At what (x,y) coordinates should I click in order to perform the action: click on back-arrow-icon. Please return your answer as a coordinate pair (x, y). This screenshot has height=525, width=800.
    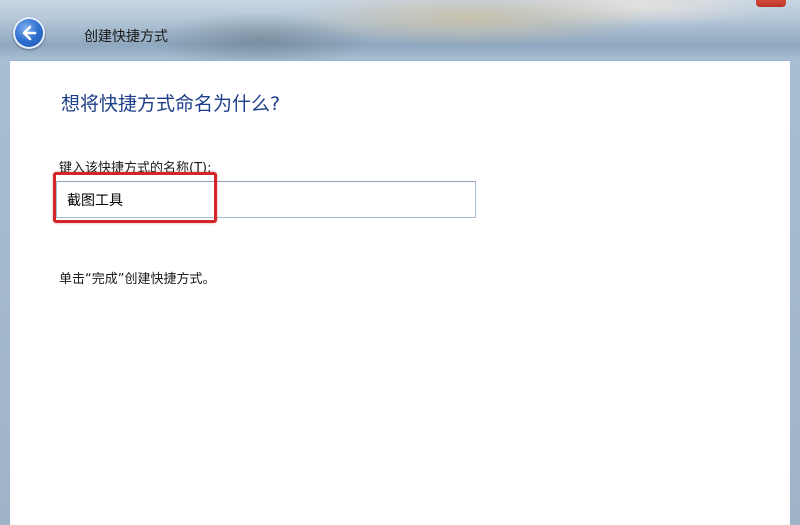
    Looking at the image, I should click on (29, 33).